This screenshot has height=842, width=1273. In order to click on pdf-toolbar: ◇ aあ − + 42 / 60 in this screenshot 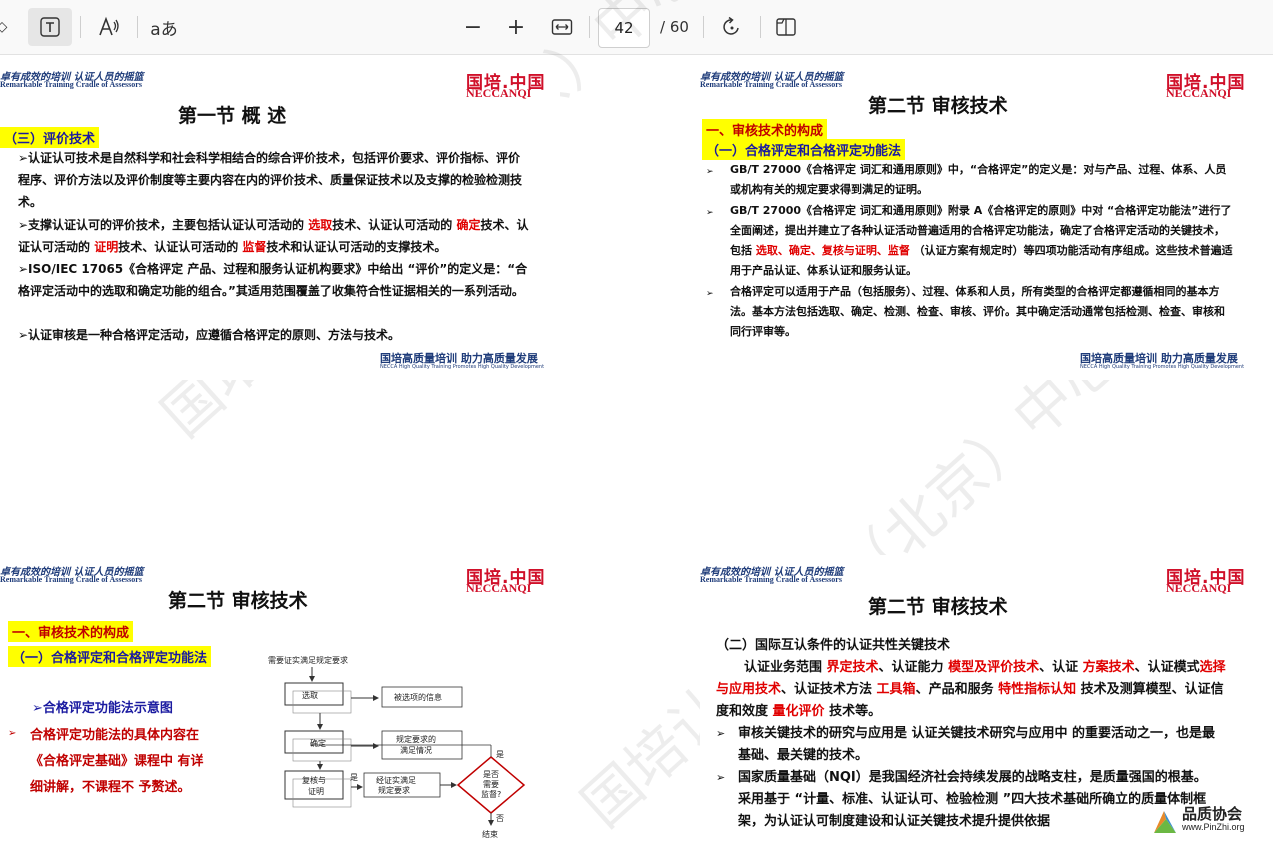, I will do `click(636, 27)`.